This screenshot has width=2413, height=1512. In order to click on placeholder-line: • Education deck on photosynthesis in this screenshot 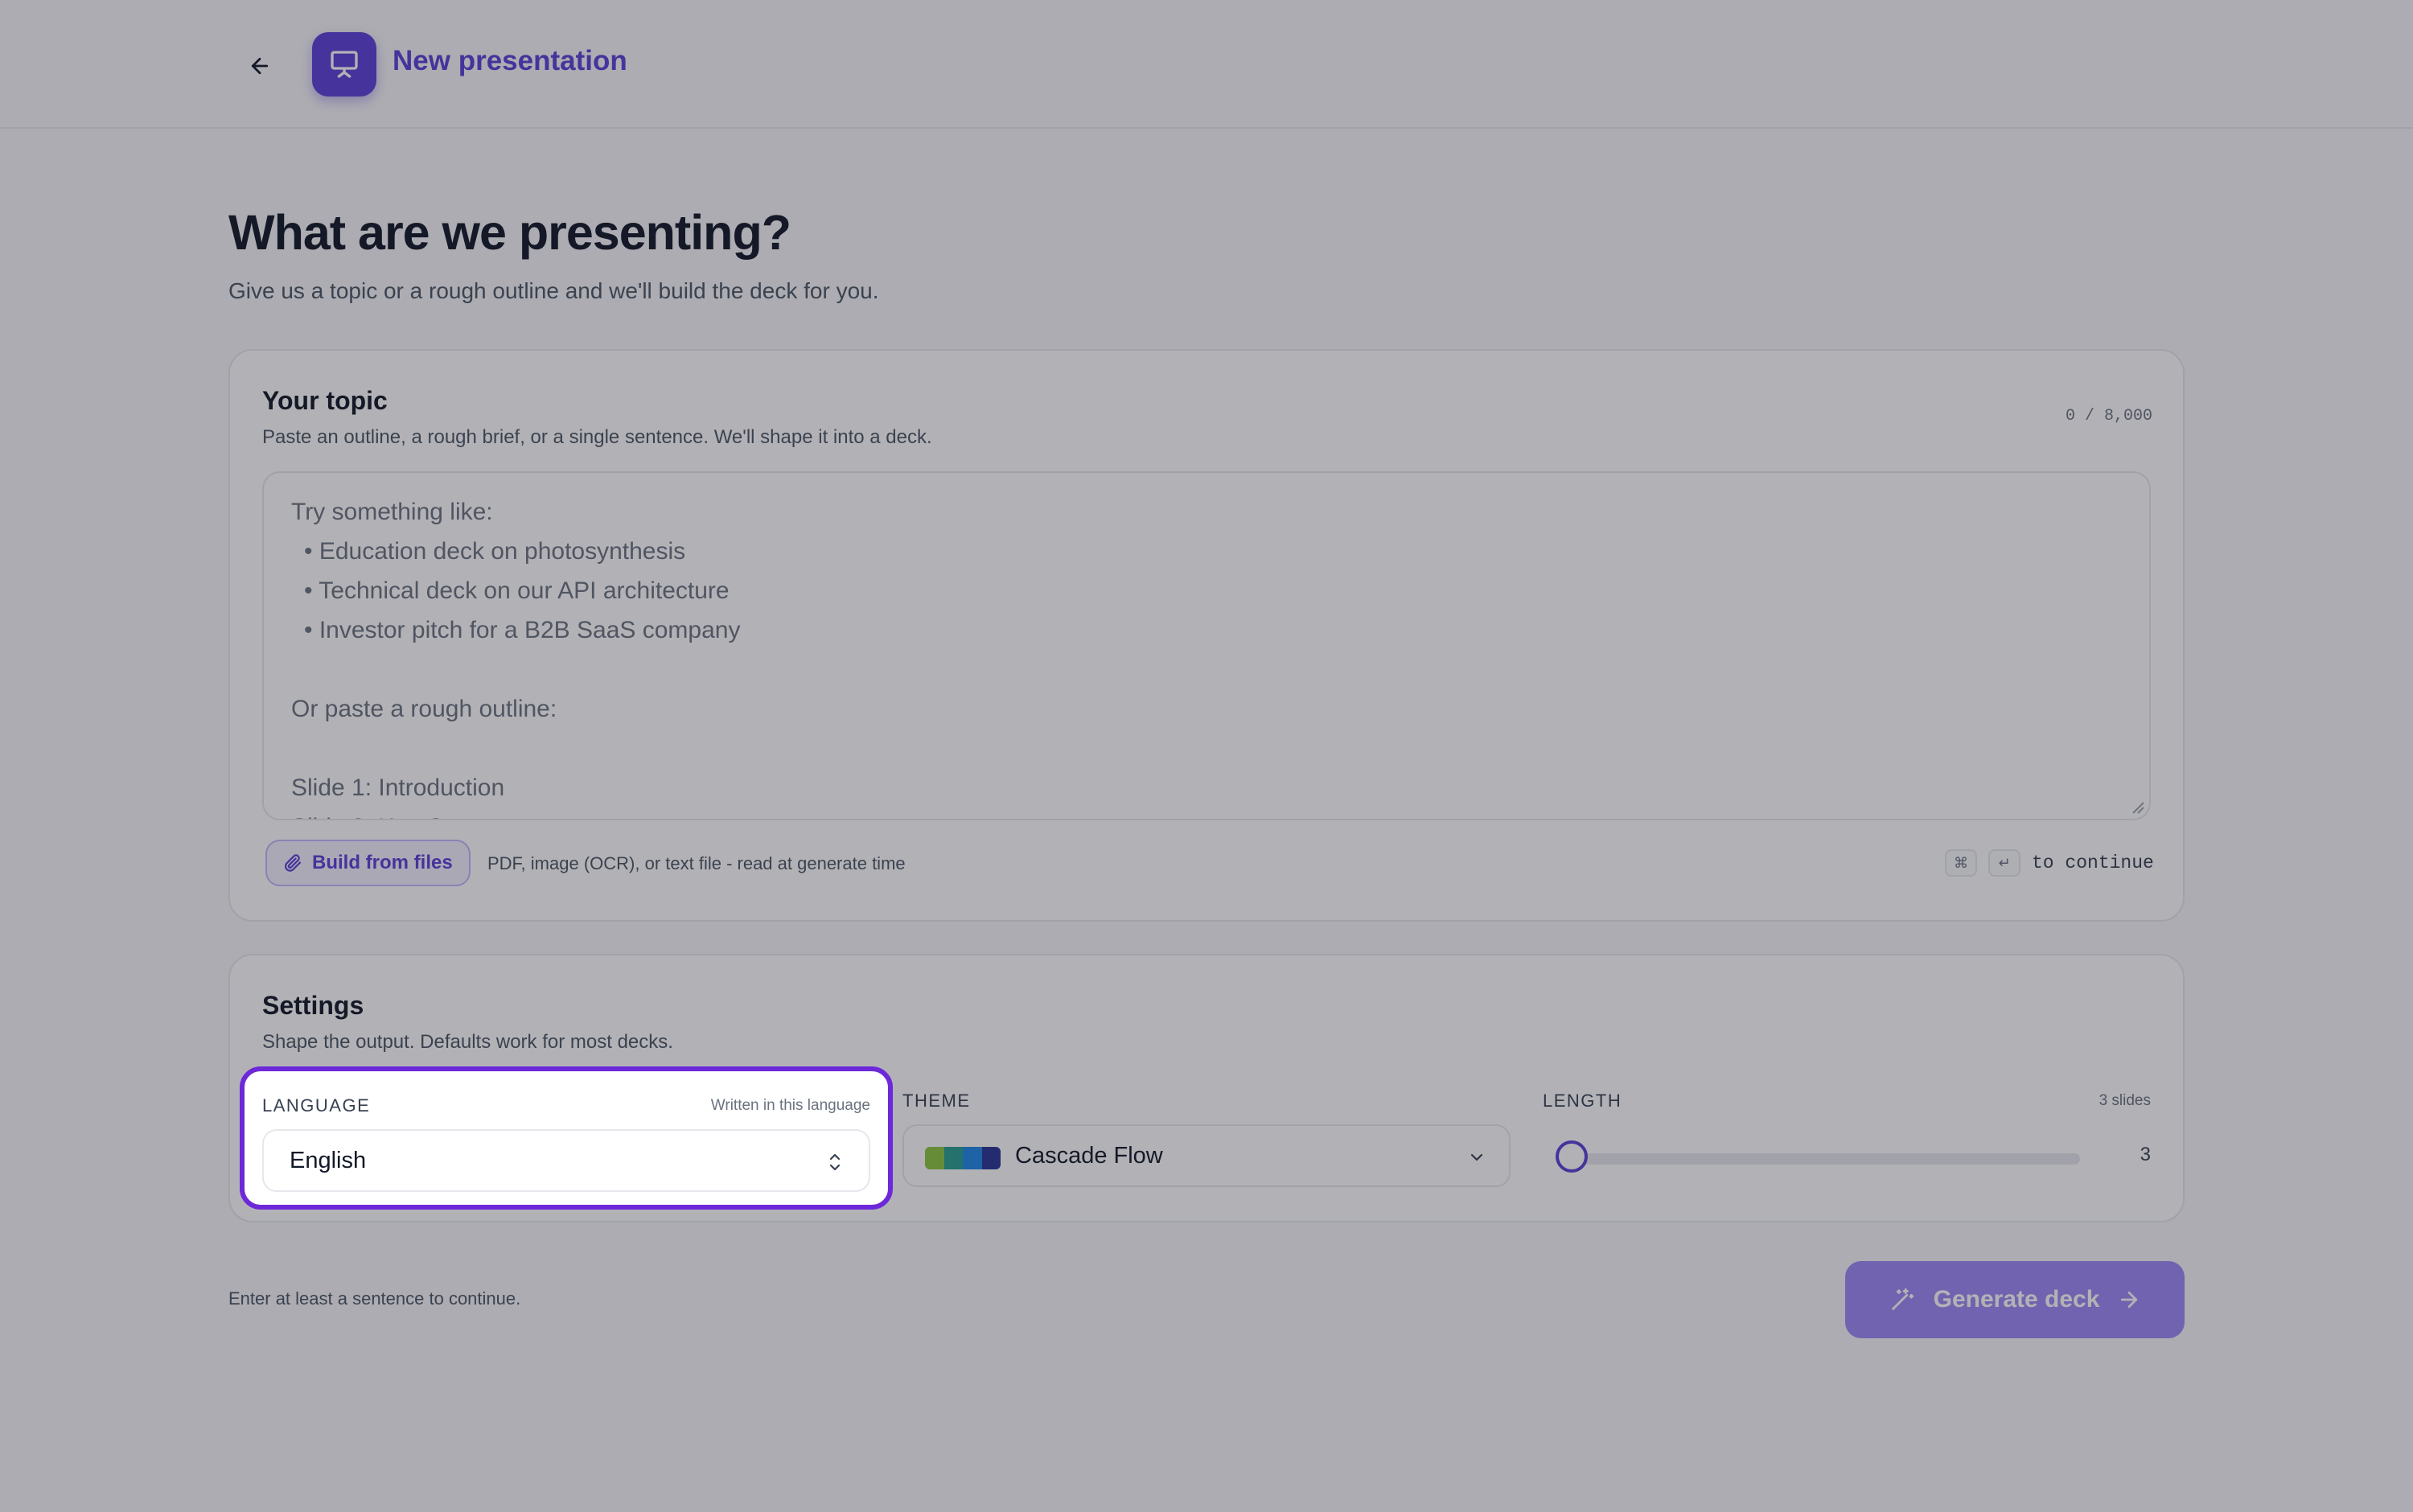, I will do `click(495, 552)`.